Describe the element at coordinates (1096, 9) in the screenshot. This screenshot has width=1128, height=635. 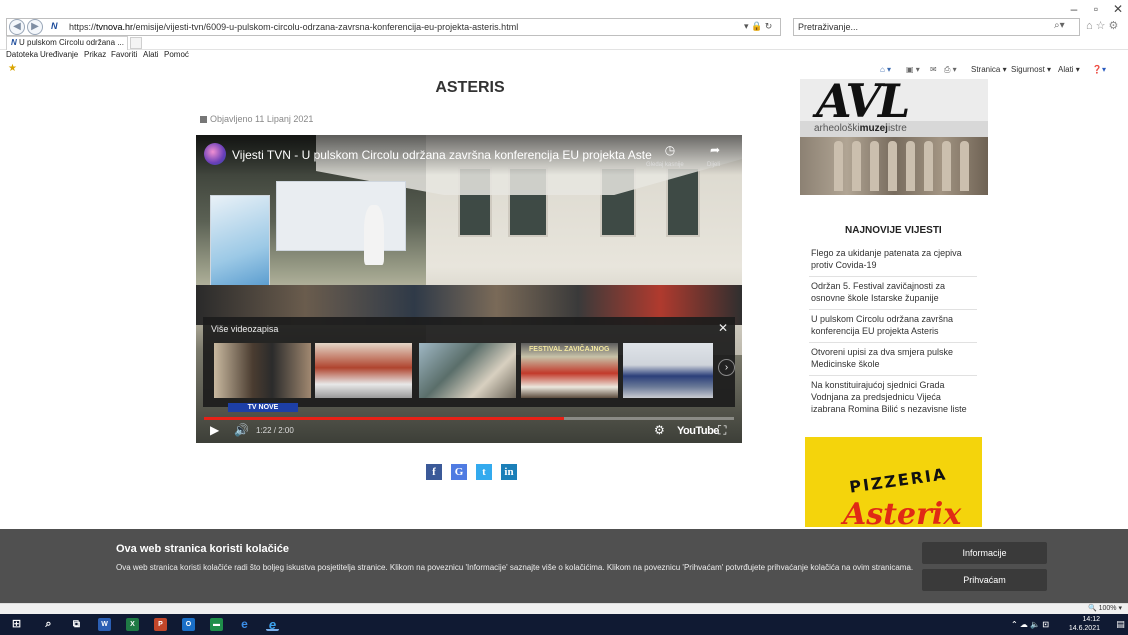
I see `maximize-button: ▫` at that location.